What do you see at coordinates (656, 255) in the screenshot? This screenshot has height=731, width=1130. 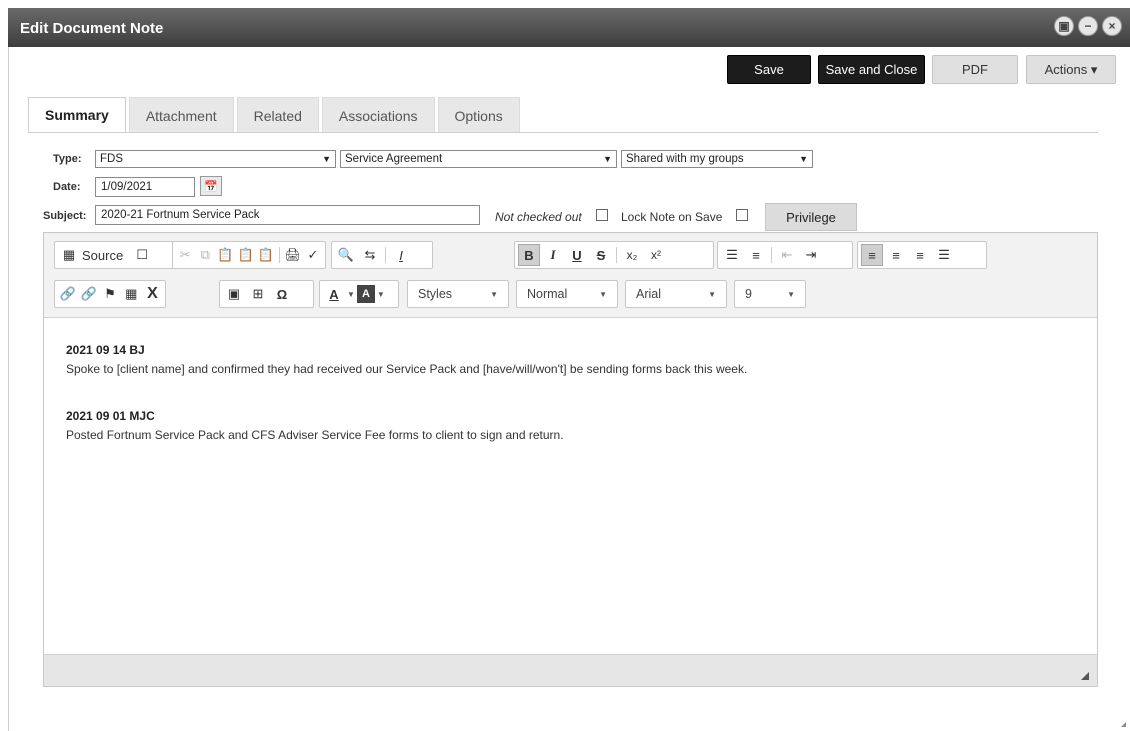 I see `superscript-icon: x²` at bounding box center [656, 255].